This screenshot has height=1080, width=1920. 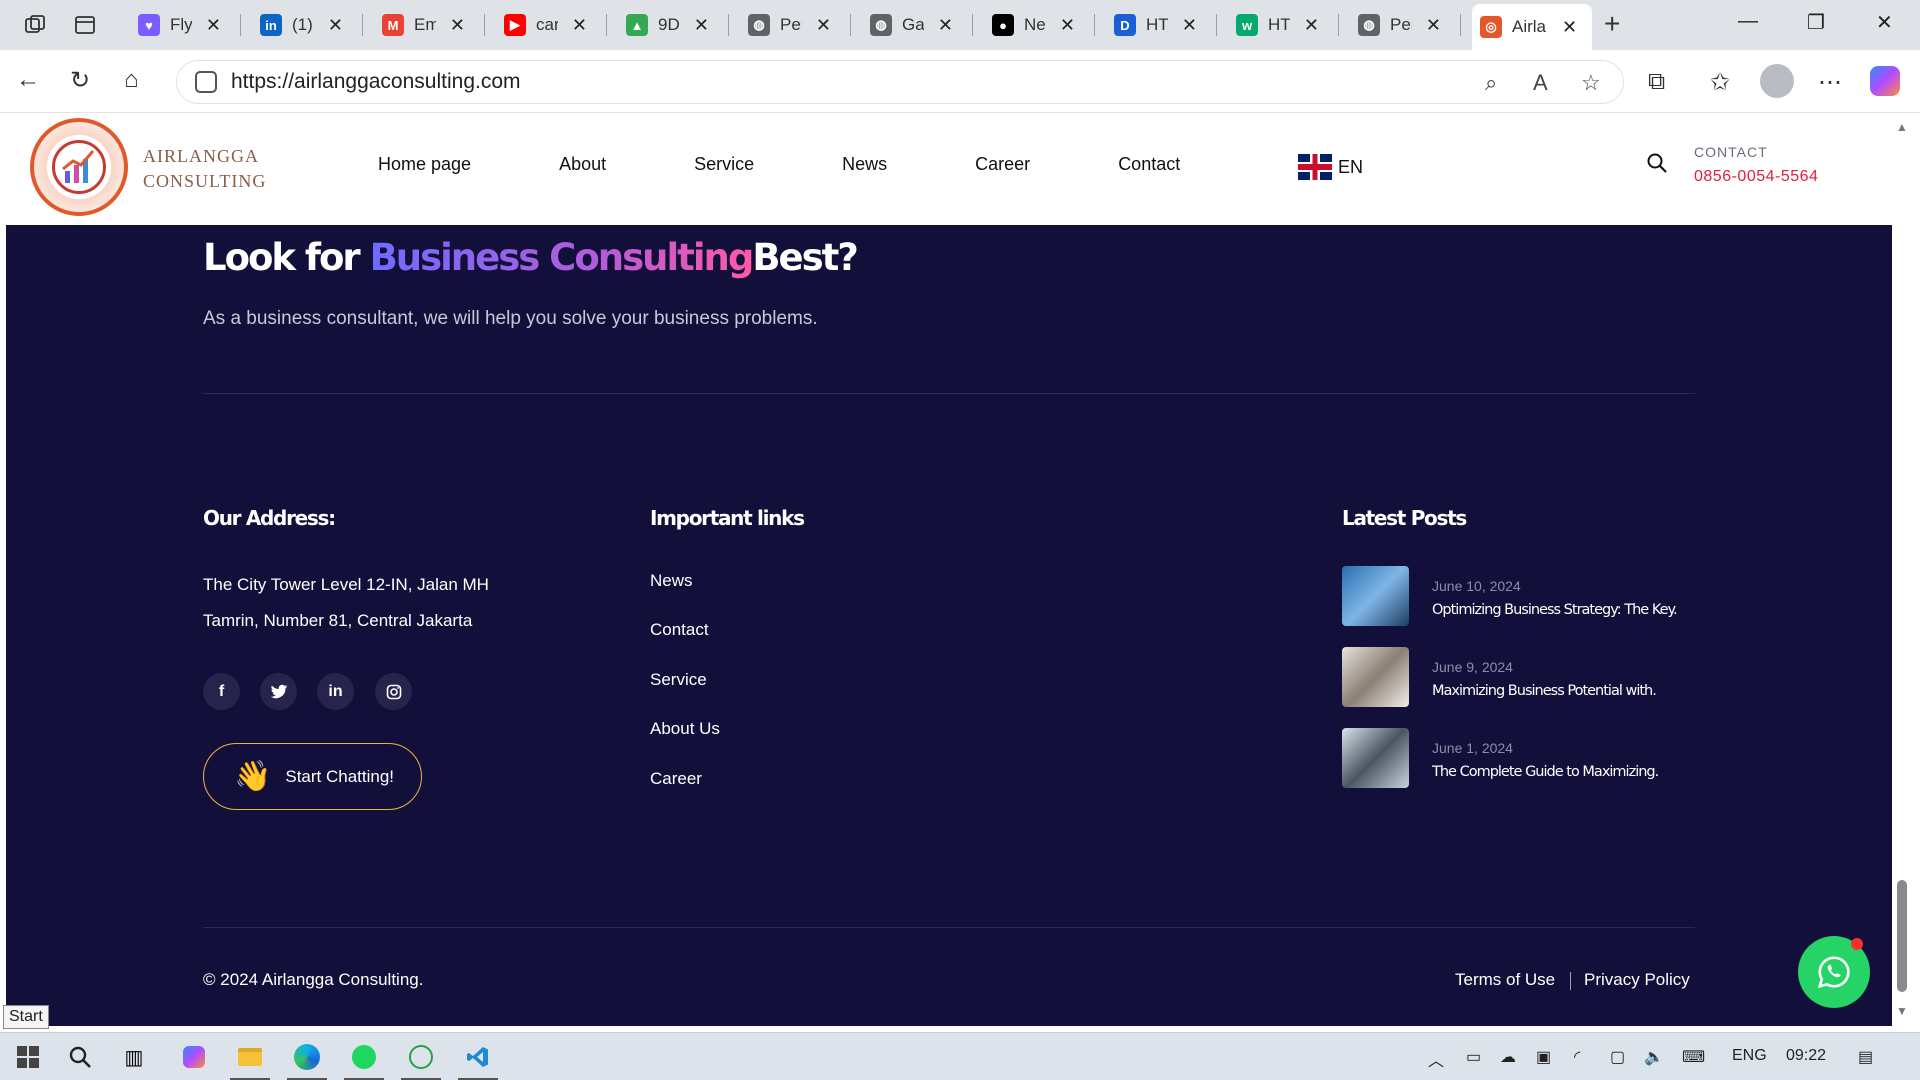 I want to click on post-title: Maximizing Business Potential with., so click(x=1544, y=691).